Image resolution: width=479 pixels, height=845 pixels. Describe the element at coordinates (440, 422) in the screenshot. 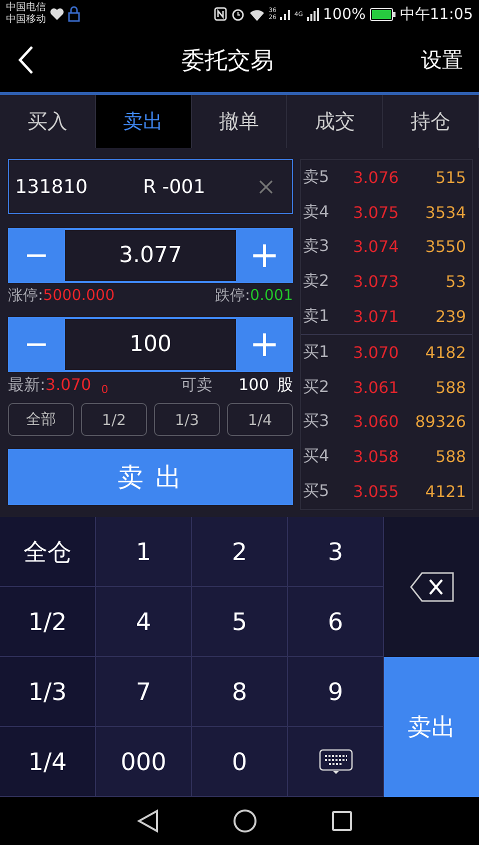

I see `level-volume: 89326` at that location.